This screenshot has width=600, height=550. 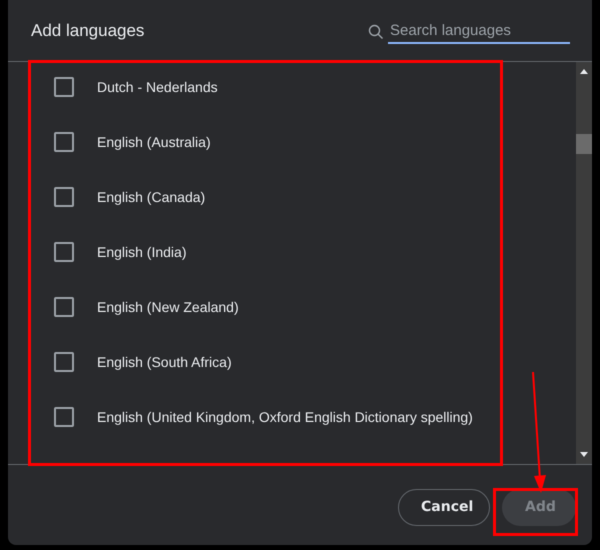 I want to click on scroll-thumb, so click(x=584, y=144).